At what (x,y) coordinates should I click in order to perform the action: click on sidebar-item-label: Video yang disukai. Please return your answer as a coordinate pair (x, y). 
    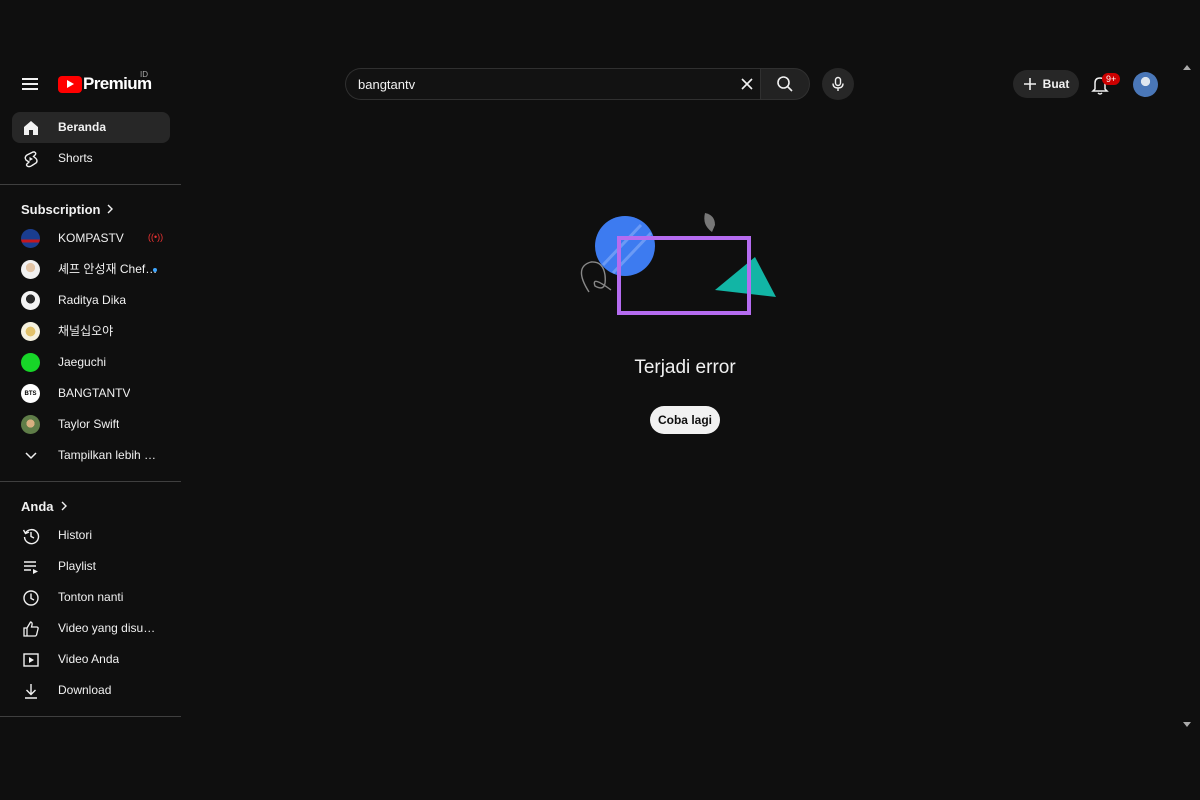
    Looking at the image, I should click on (108, 628).